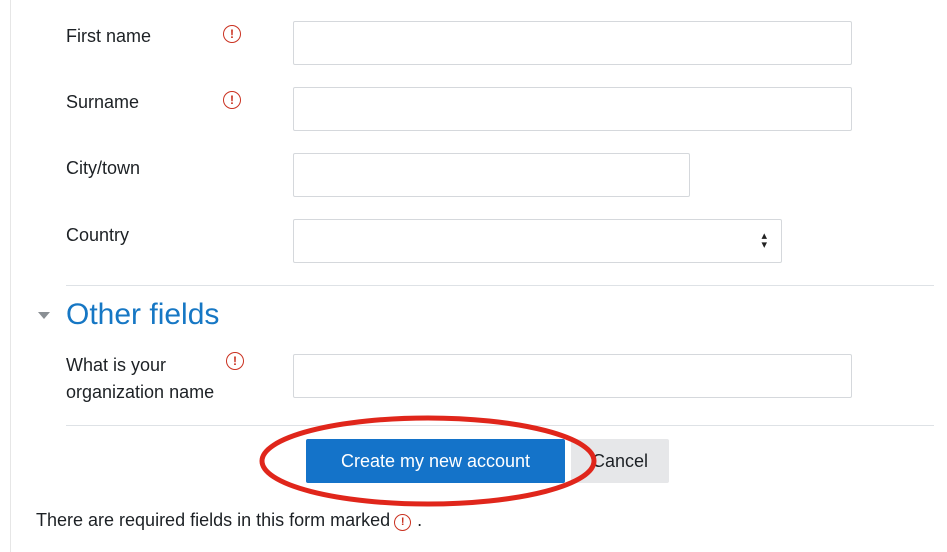 Image resolution: width=947 pixels, height=552 pixels. What do you see at coordinates (620, 461) in the screenshot?
I see `cancel-button: Cancel` at bounding box center [620, 461].